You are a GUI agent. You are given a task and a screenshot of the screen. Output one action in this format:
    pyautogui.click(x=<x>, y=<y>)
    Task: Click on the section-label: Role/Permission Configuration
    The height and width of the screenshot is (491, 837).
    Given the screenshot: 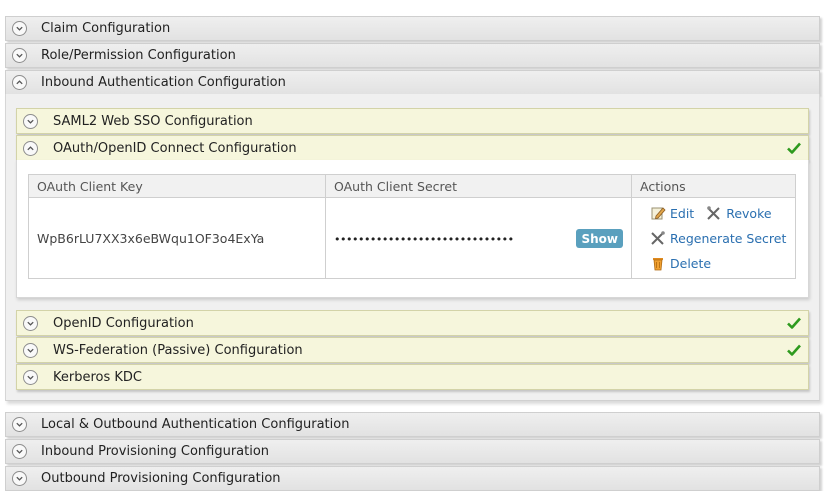 What is the action you would take?
    pyautogui.click(x=138, y=55)
    